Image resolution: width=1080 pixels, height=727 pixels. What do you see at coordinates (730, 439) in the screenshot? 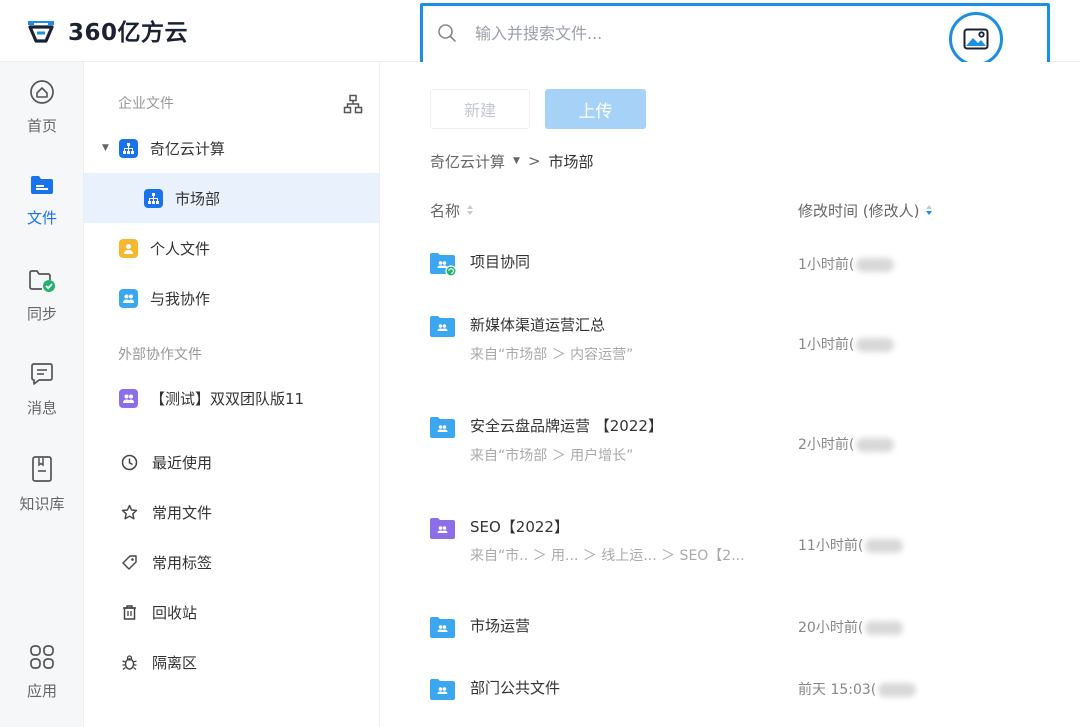
I see `table-row: 安全云盘品牌运营 【2022】来自“市场部 ＞ 用户增长” 2小时前(` at bounding box center [730, 439].